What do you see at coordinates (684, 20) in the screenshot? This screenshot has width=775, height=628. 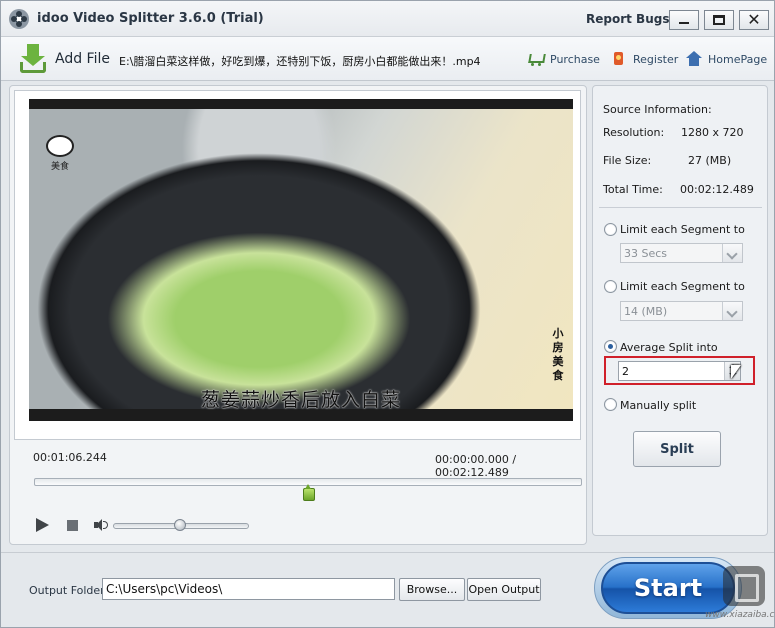 I see `minimize-button` at bounding box center [684, 20].